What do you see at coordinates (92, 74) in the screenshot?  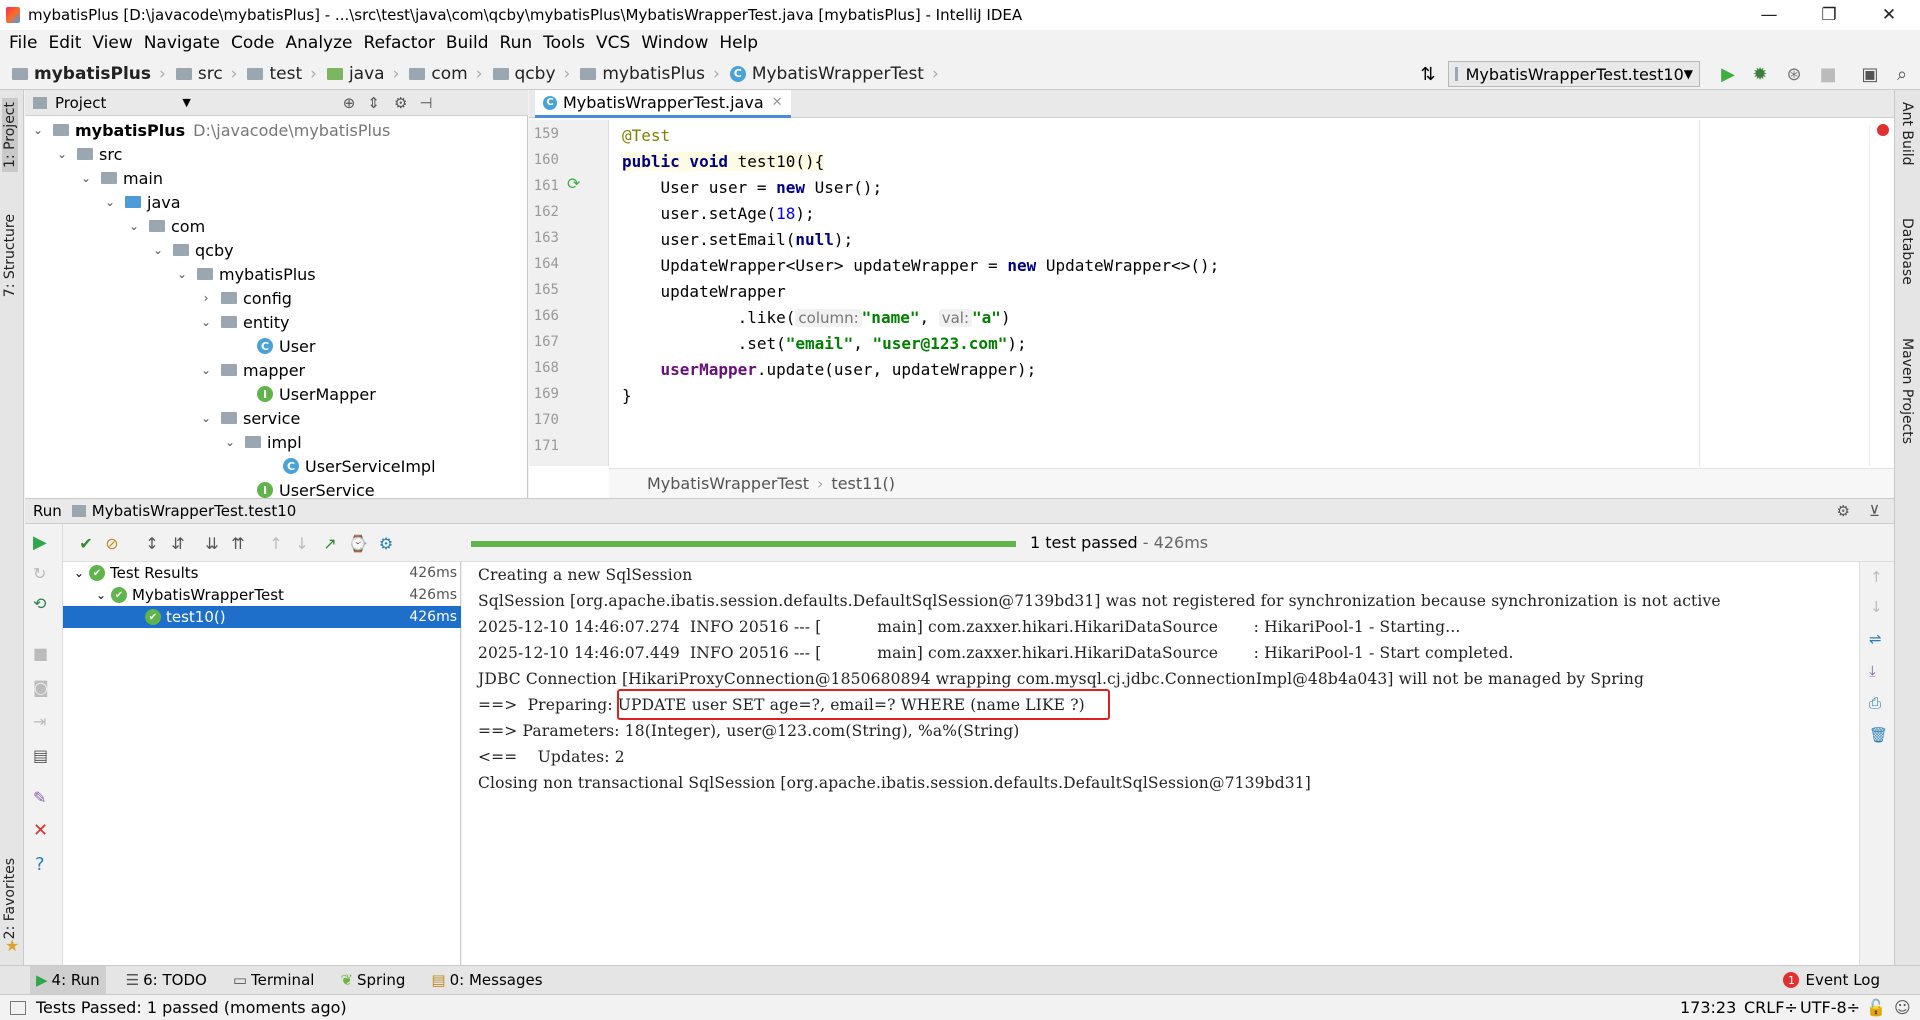 I see `crumb-project: mybatisPlus ›` at bounding box center [92, 74].